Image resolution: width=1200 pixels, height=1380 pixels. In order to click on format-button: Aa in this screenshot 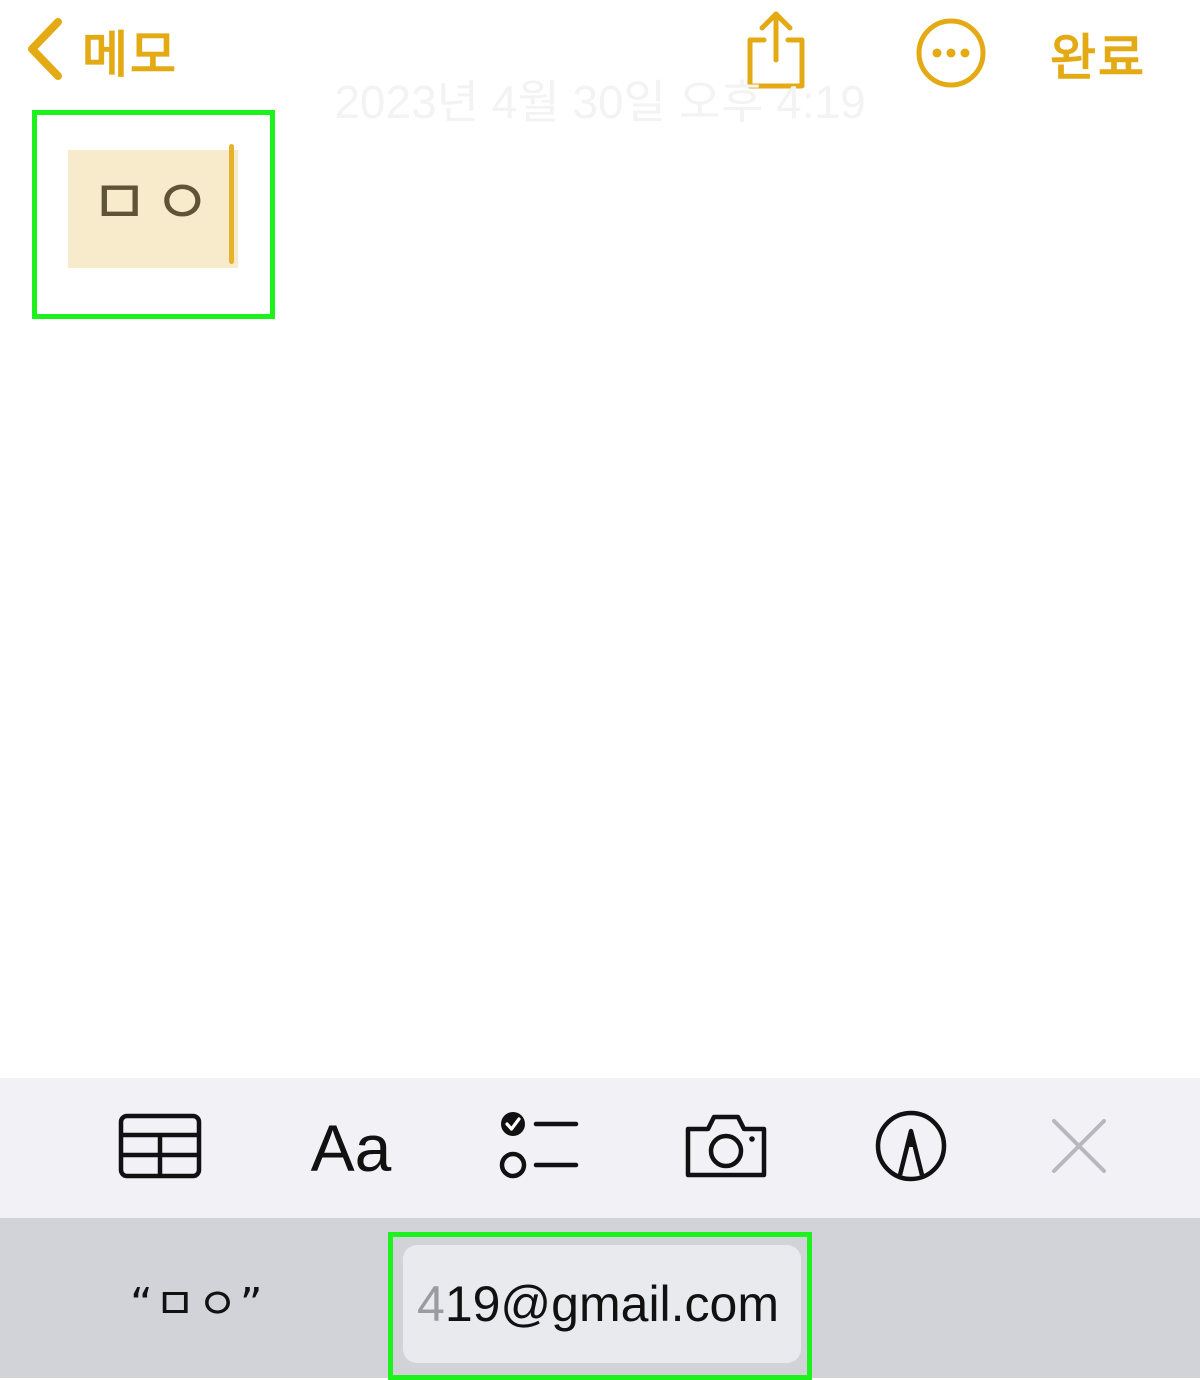, I will do `click(351, 1148)`.